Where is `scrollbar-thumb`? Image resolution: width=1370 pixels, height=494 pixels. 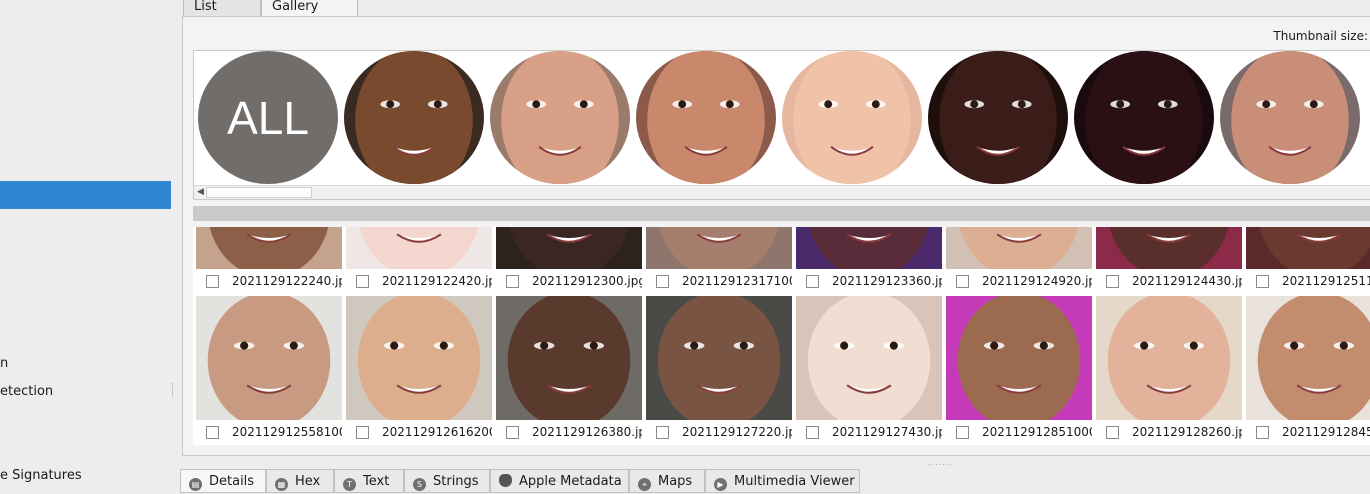
scrollbar-thumb is located at coordinates (259, 192).